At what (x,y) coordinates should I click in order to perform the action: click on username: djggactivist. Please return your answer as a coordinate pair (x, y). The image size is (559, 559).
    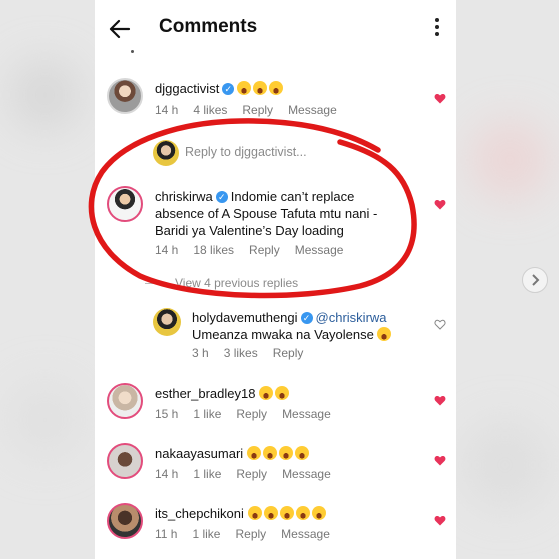
    Looking at the image, I should click on (187, 88).